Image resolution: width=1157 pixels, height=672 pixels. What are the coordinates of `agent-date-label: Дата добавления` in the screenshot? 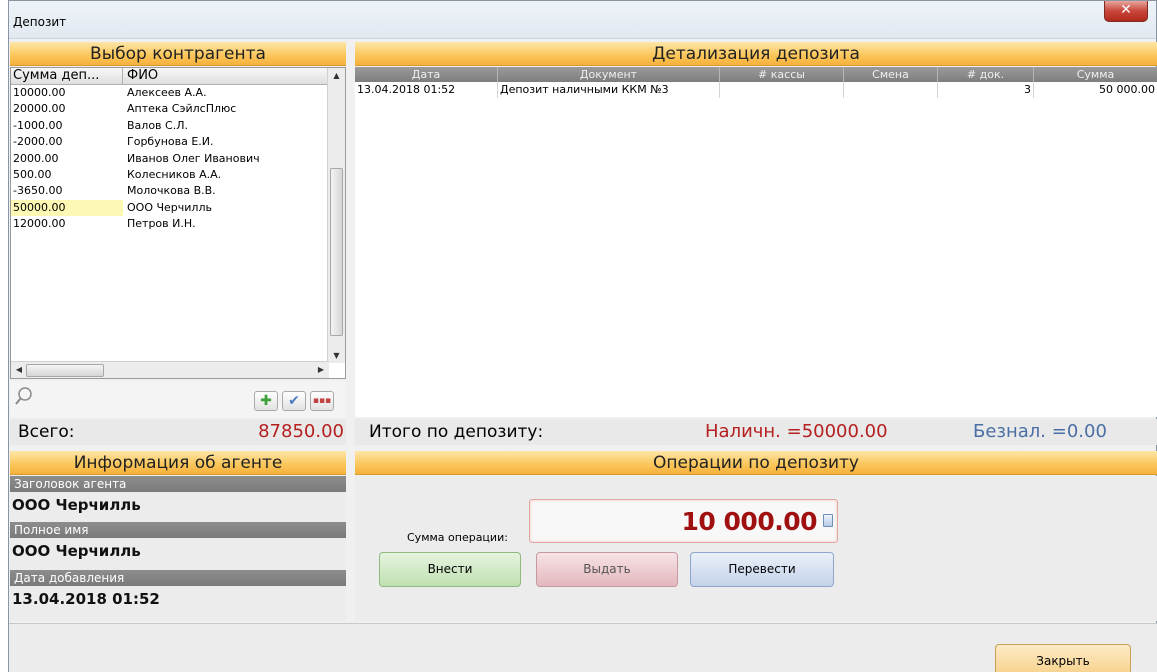 It's located at (178, 578).